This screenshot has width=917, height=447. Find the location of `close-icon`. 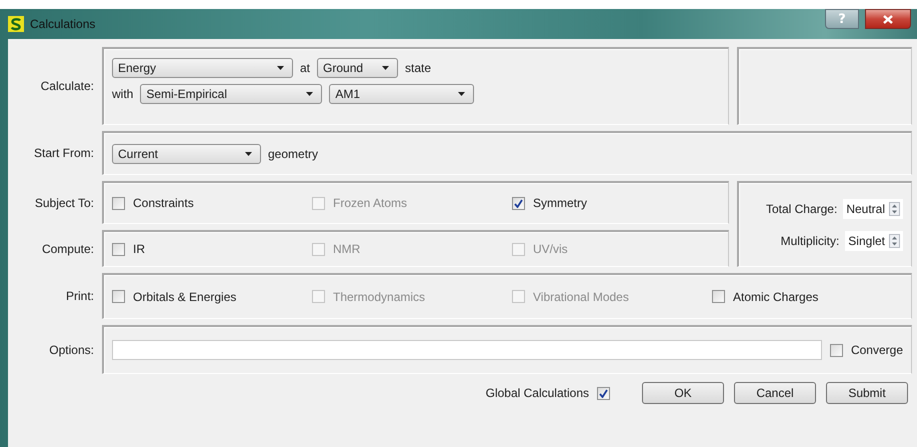

close-icon is located at coordinates (888, 19).